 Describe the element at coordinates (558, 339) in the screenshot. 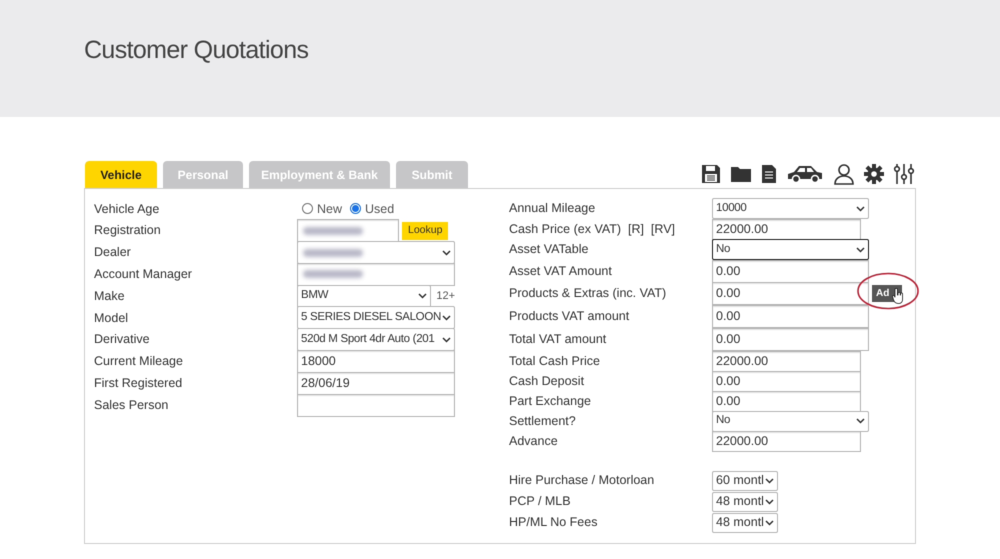

I see `field-label: Total VAT amount` at that location.